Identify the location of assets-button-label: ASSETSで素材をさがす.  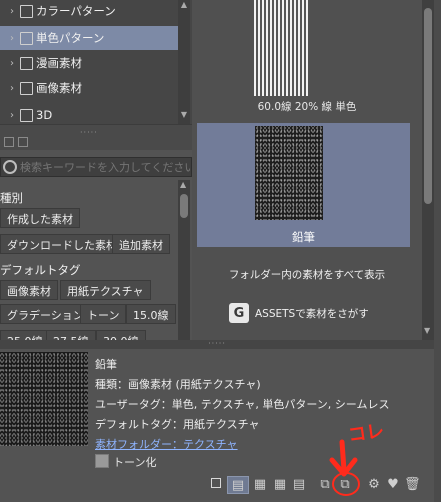
(312, 313).